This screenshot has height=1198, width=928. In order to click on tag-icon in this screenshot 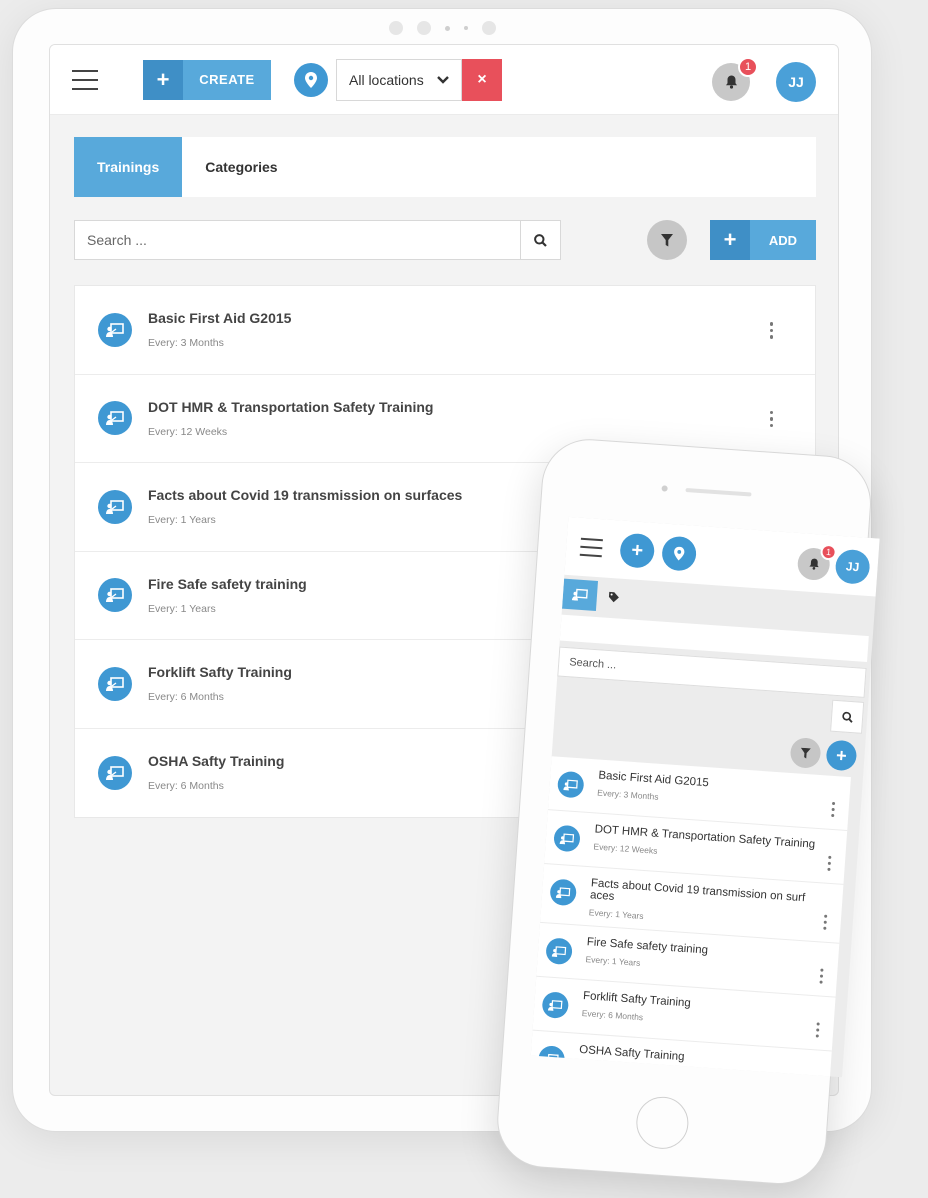, I will do `click(613, 597)`.